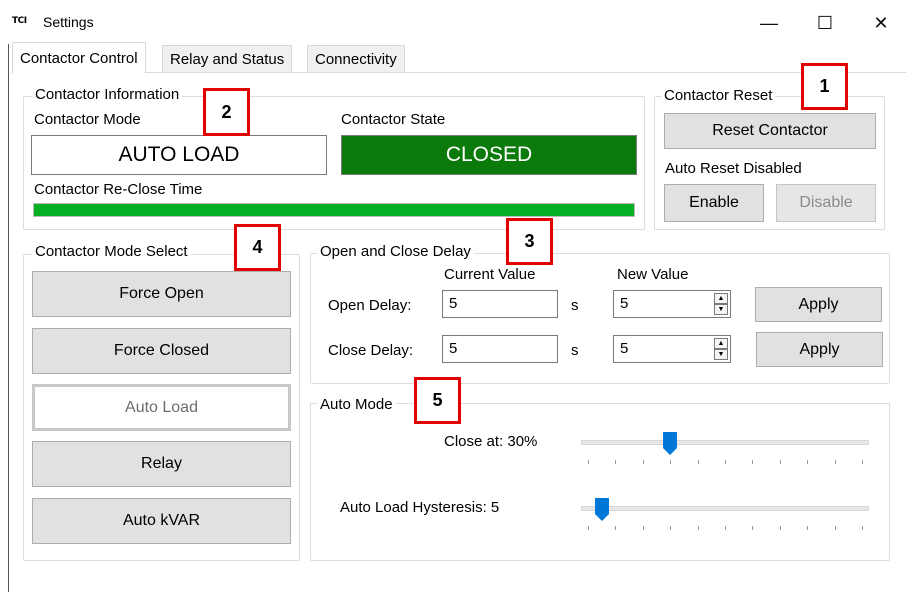 This screenshot has width=906, height=592. I want to click on title-bar: TCI Settings — ☐ ✕, so click(453, 22).